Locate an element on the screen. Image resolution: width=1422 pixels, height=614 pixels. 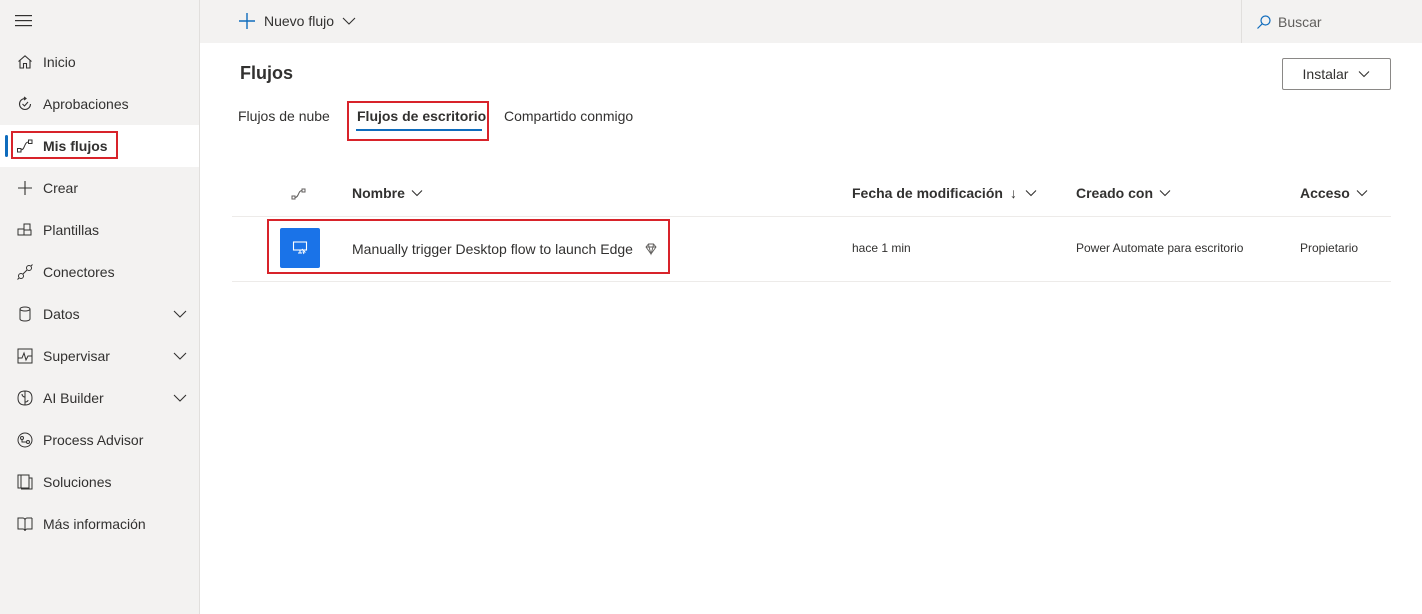
column-header-acceso: Acceso is located at coordinates (1334, 193).